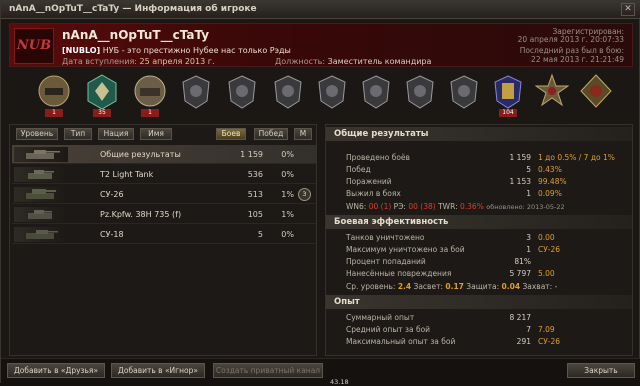 The image size is (640, 386). Describe the element at coordinates (454, 193) in the screenshot. I see `stat-row: Выжил в боях 1 0.09%` at that location.